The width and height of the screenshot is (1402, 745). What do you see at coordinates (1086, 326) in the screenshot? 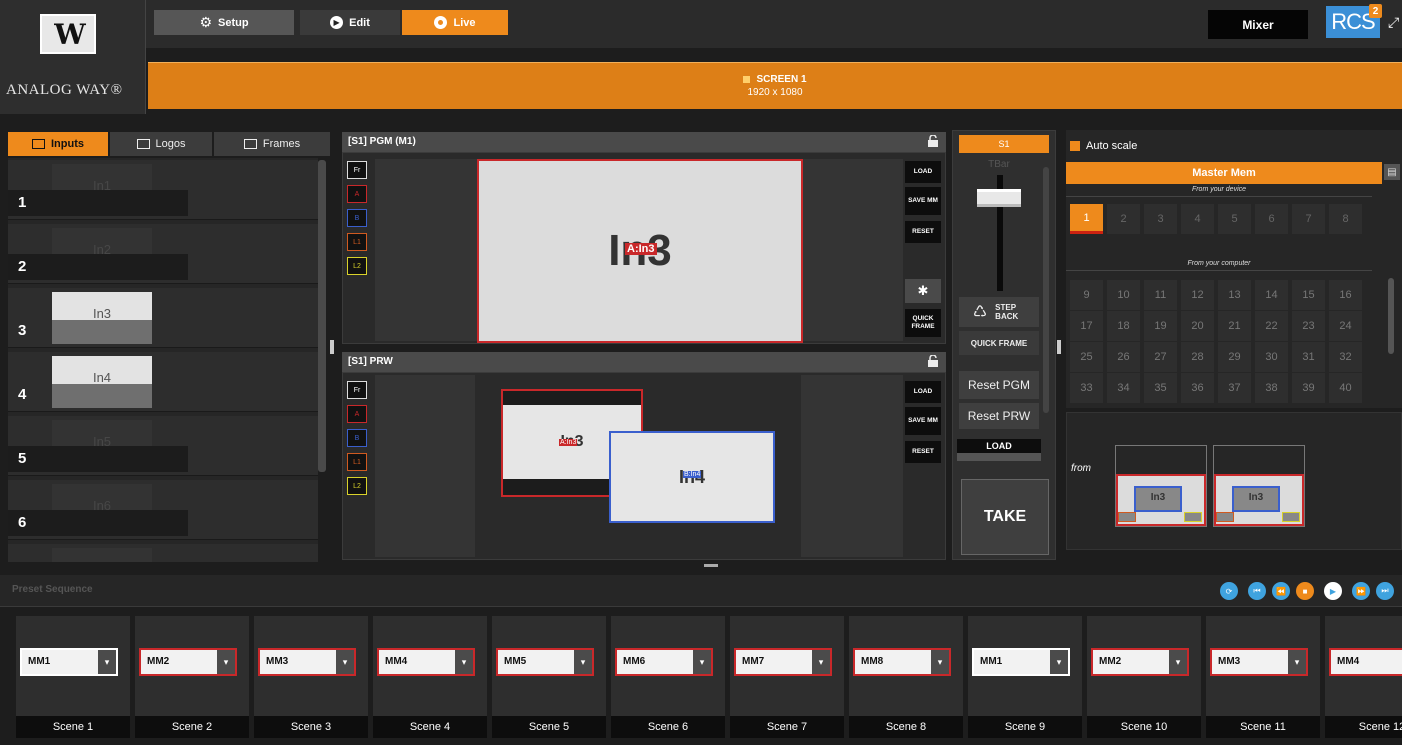
I see `mm-slot: 17` at bounding box center [1086, 326].